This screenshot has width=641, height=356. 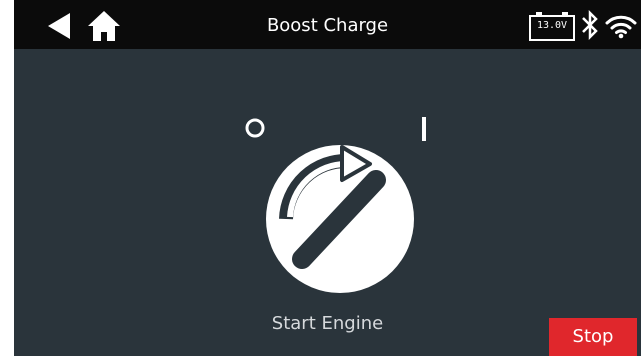 What do you see at coordinates (327, 323) in the screenshot?
I see `instruction-text: Start Engine` at bounding box center [327, 323].